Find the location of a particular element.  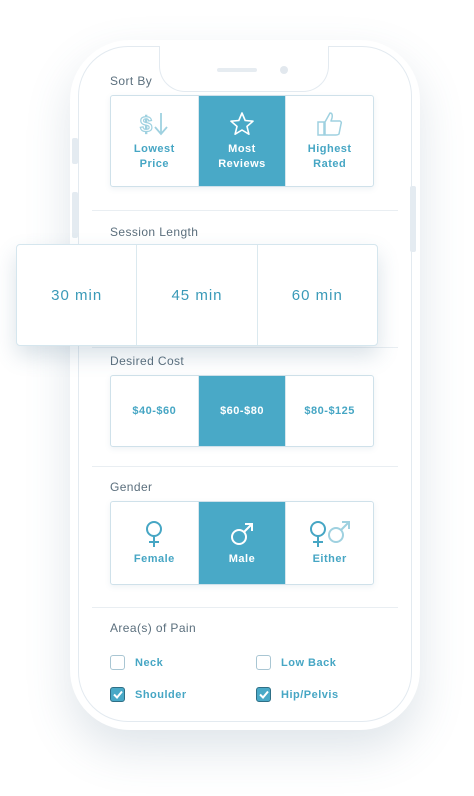

session-length-card: 30 min 45 min 60 min is located at coordinates (197, 295).